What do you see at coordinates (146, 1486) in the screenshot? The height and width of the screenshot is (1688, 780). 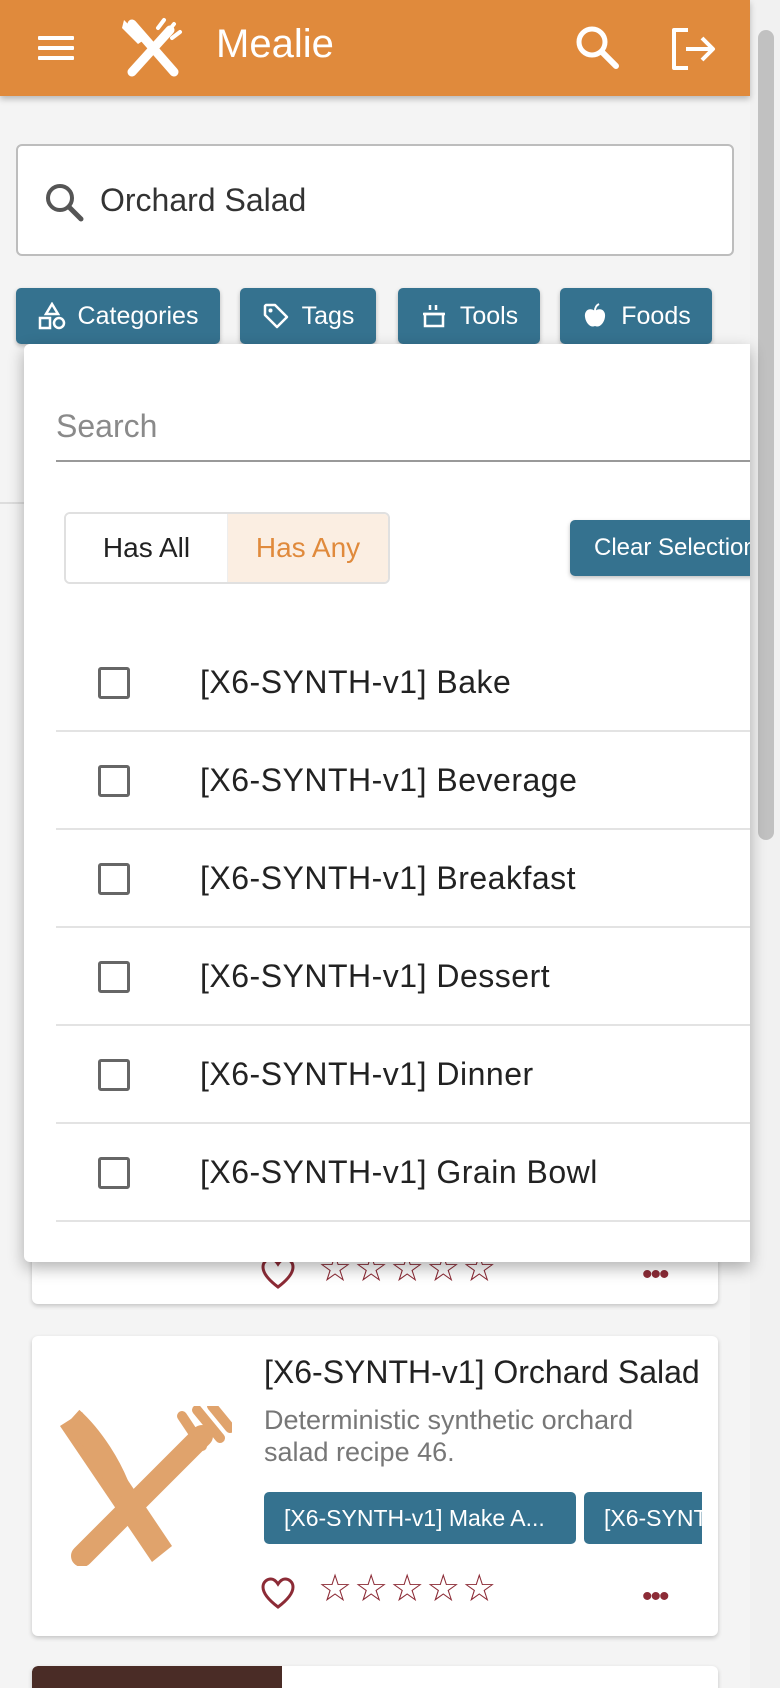 I see `recipe-placeholder-icon` at bounding box center [146, 1486].